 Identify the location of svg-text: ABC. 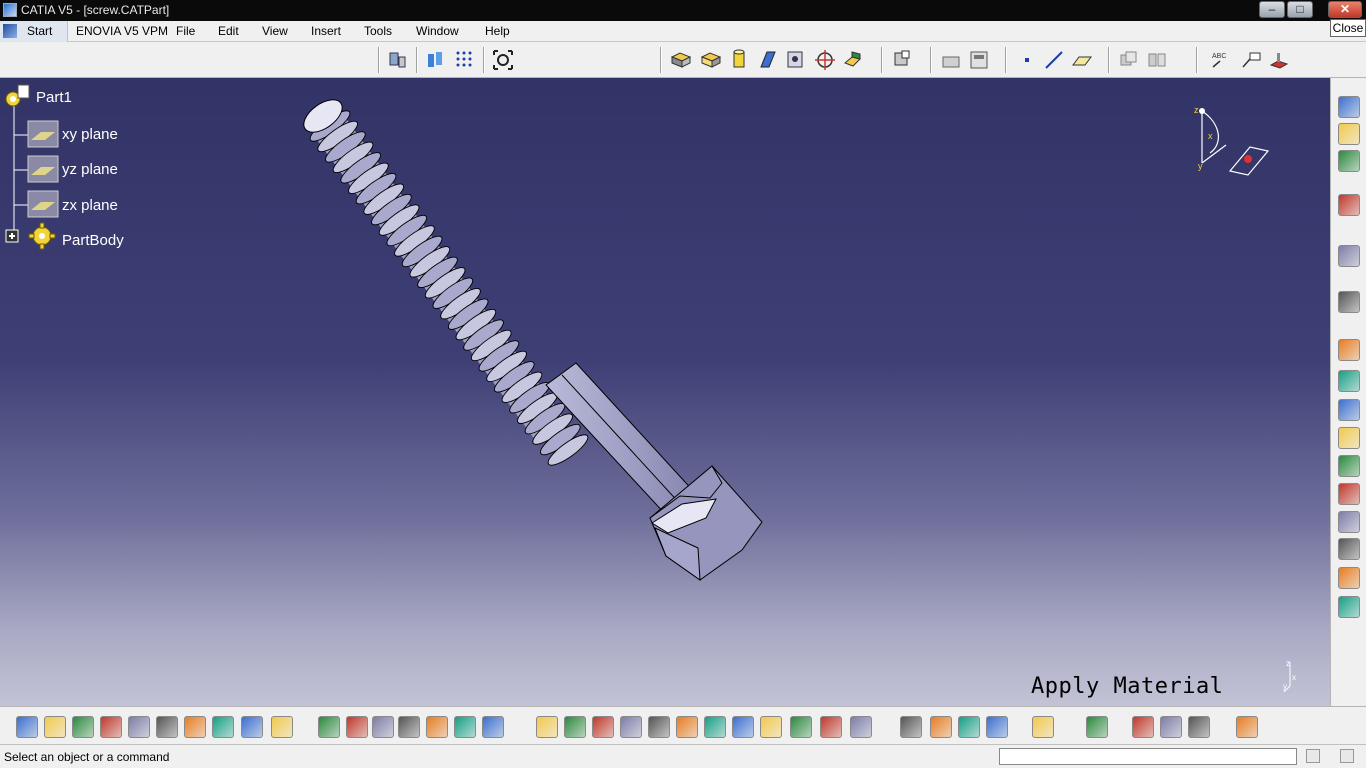
(1219, 56).